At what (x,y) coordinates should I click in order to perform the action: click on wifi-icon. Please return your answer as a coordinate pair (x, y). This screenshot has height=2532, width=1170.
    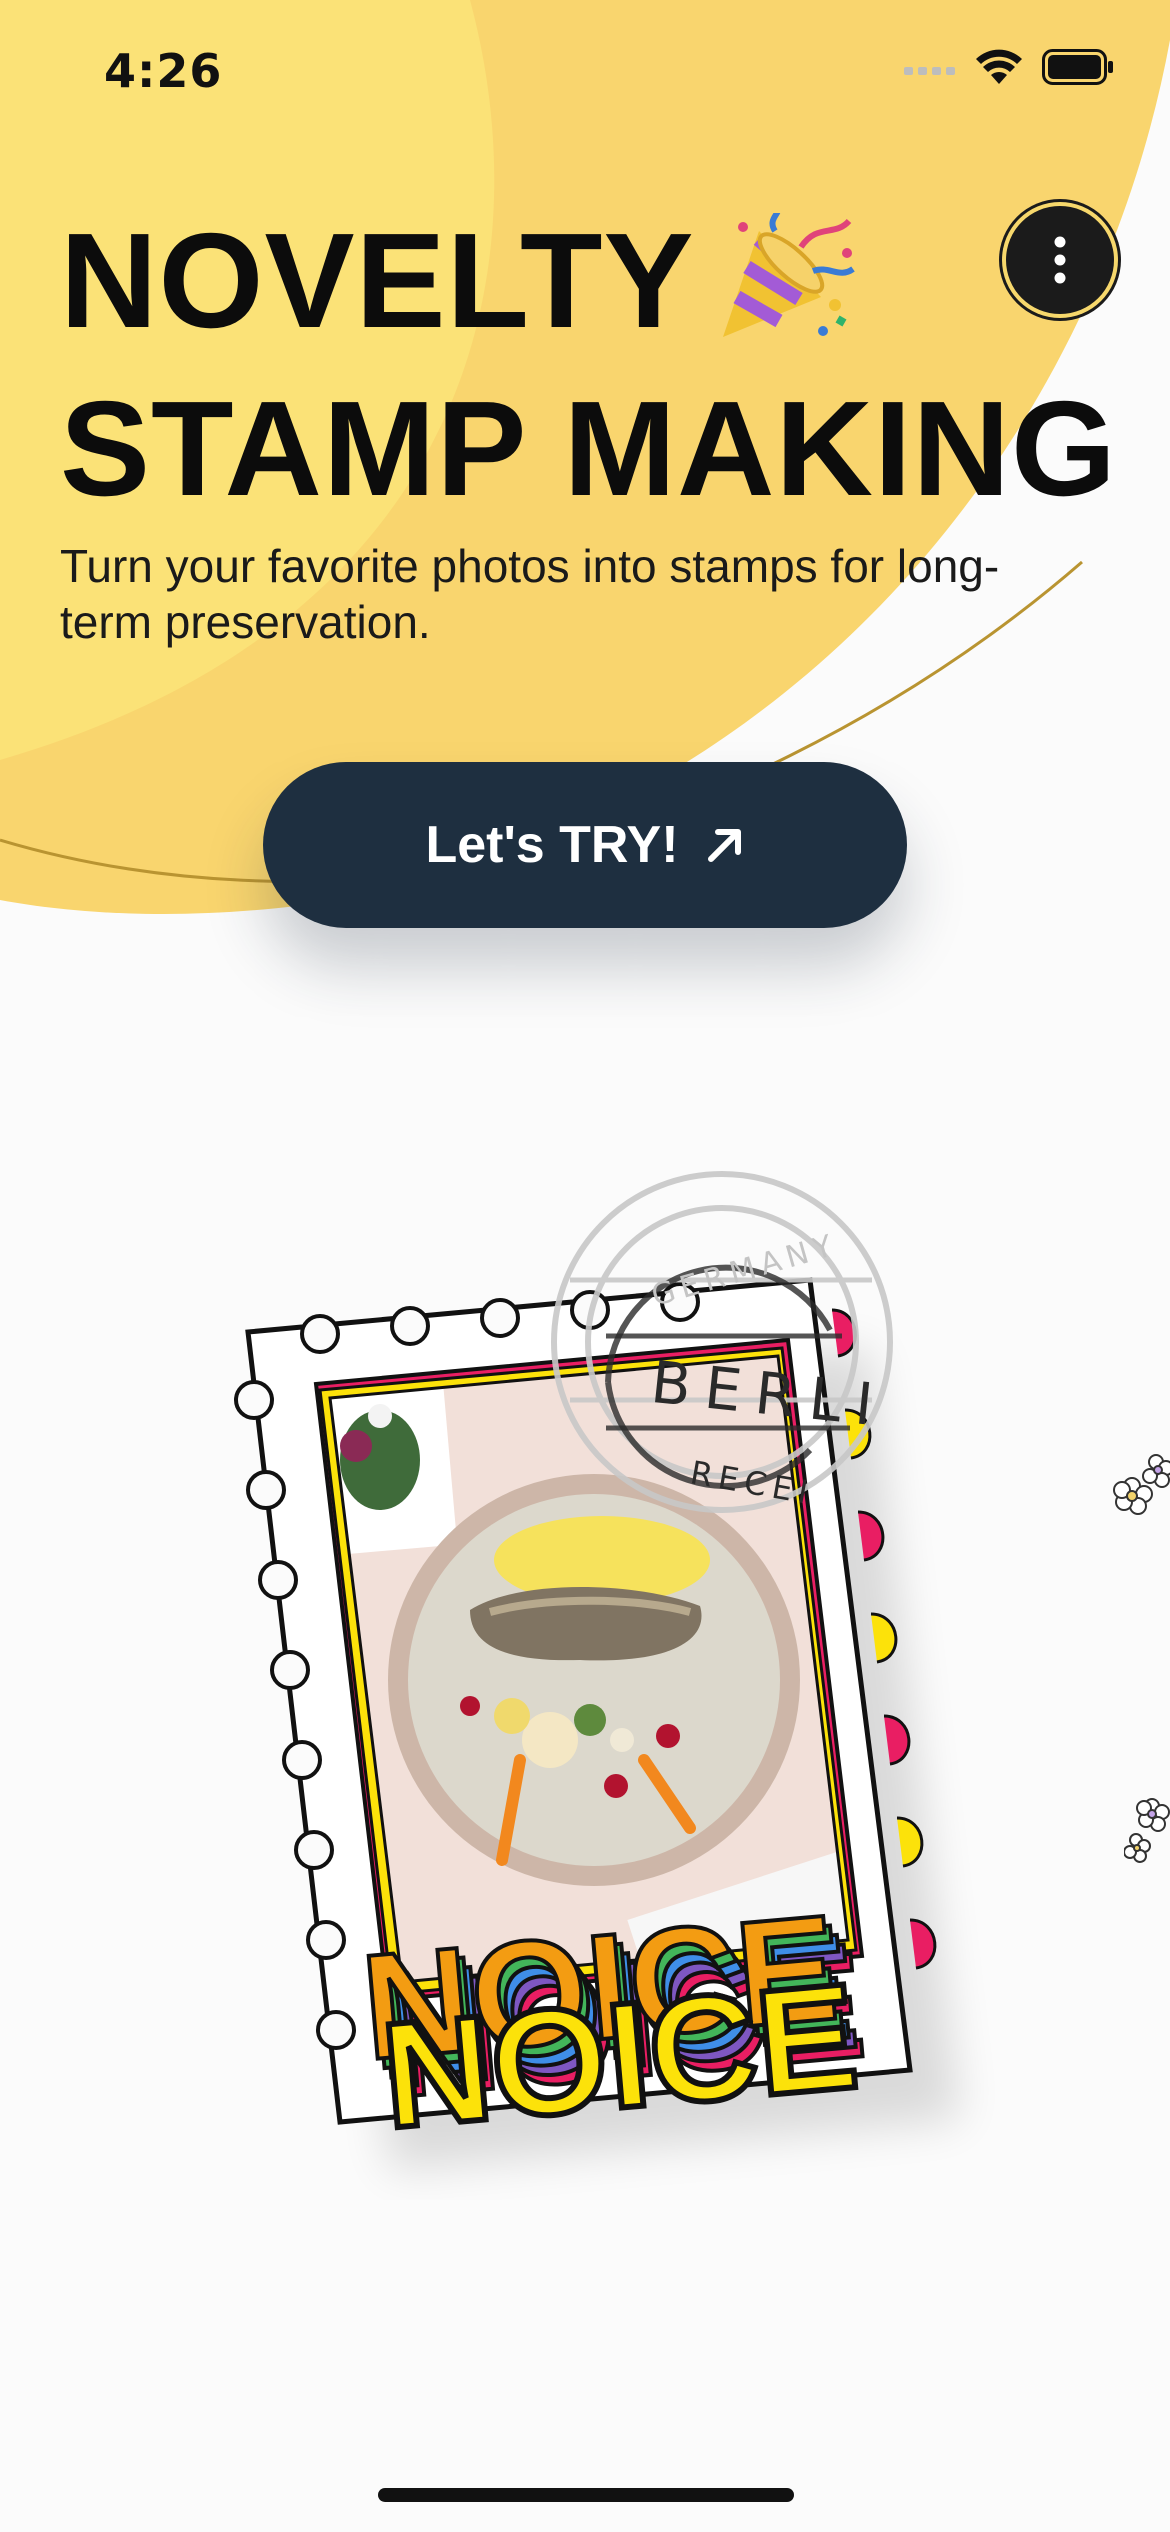
    Looking at the image, I should click on (999, 66).